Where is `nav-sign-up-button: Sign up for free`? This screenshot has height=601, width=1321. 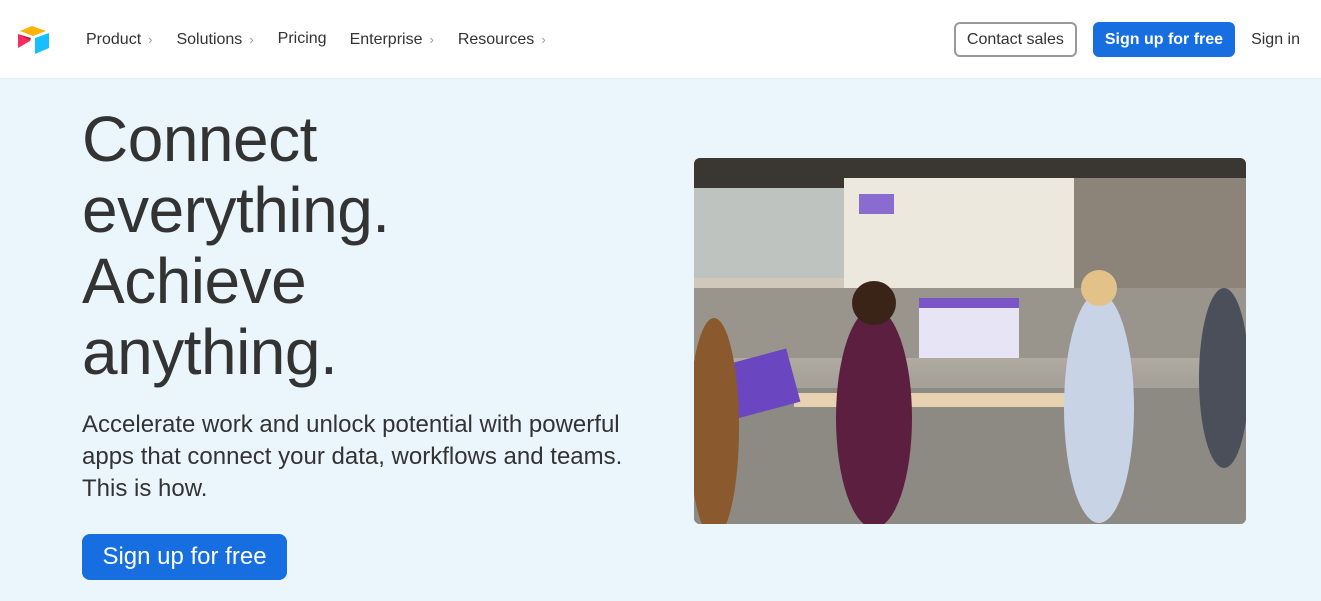
nav-sign-up-button: Sign up for free is located at coordinates (1164, 39).